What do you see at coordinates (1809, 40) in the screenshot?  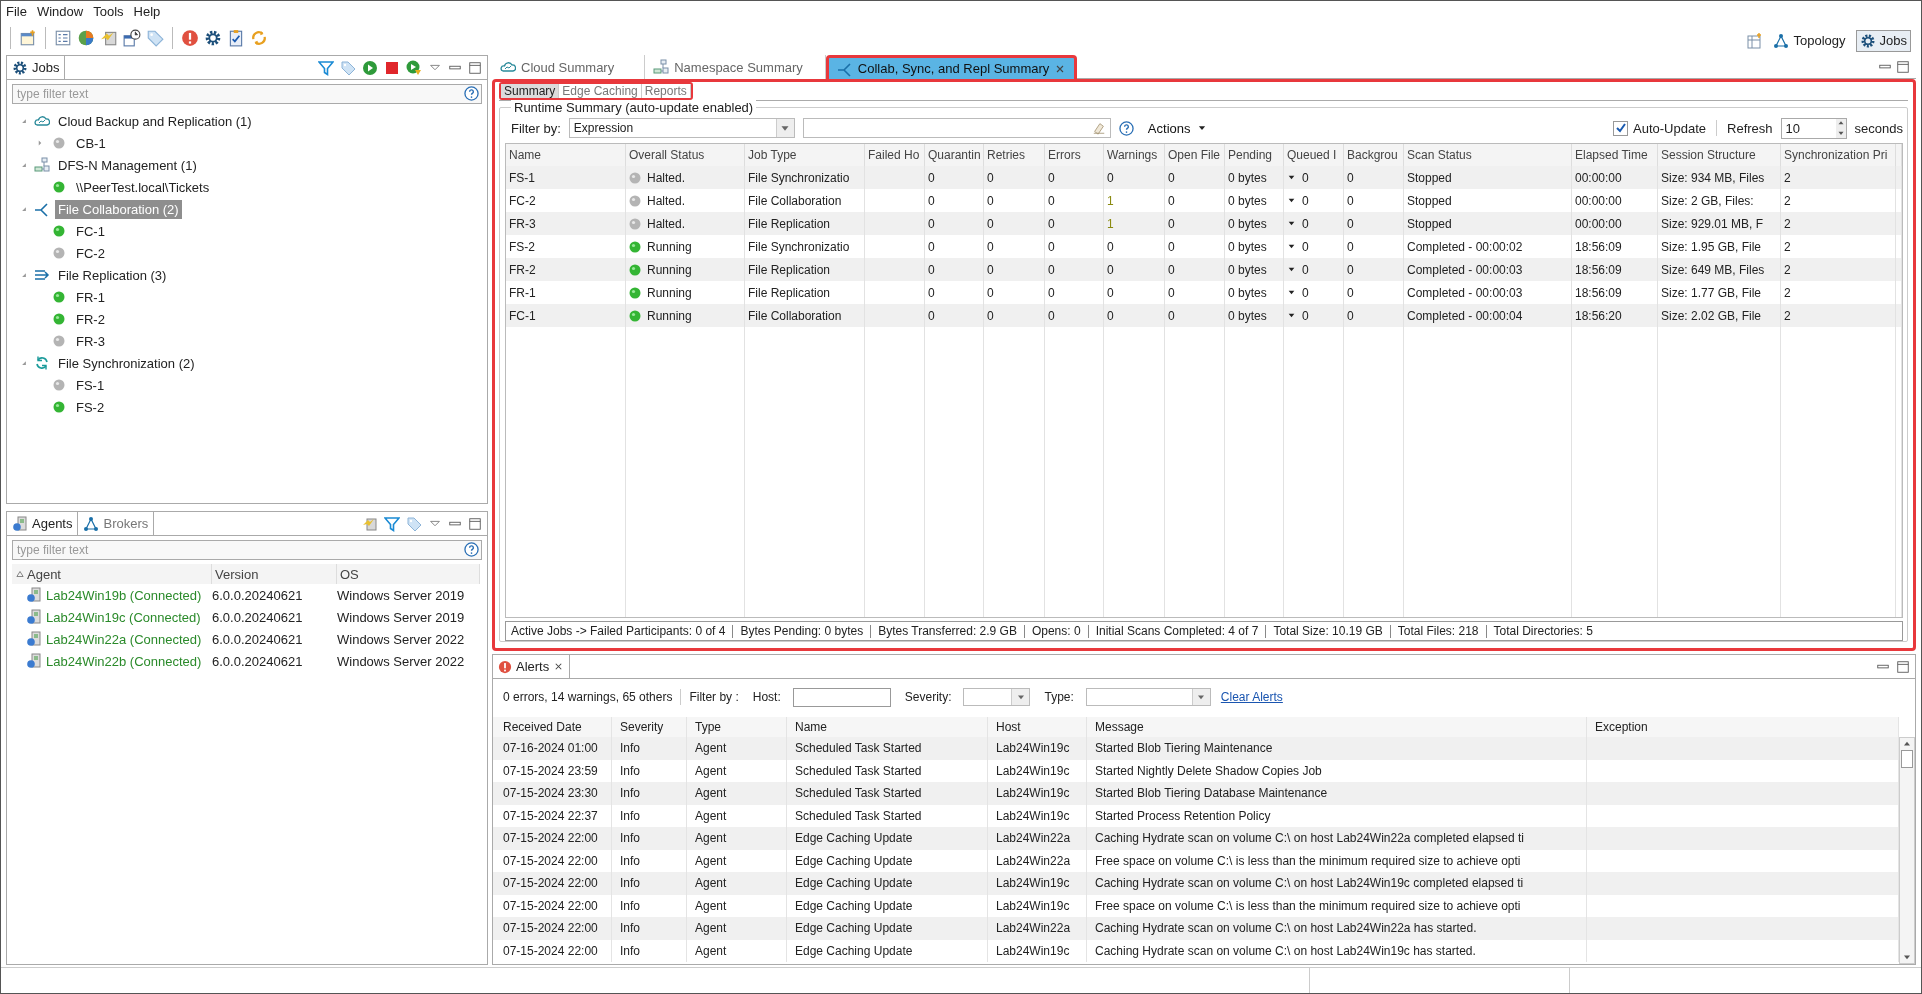 I see `perspective-button: Topology` at bounding box center [1809, 40].